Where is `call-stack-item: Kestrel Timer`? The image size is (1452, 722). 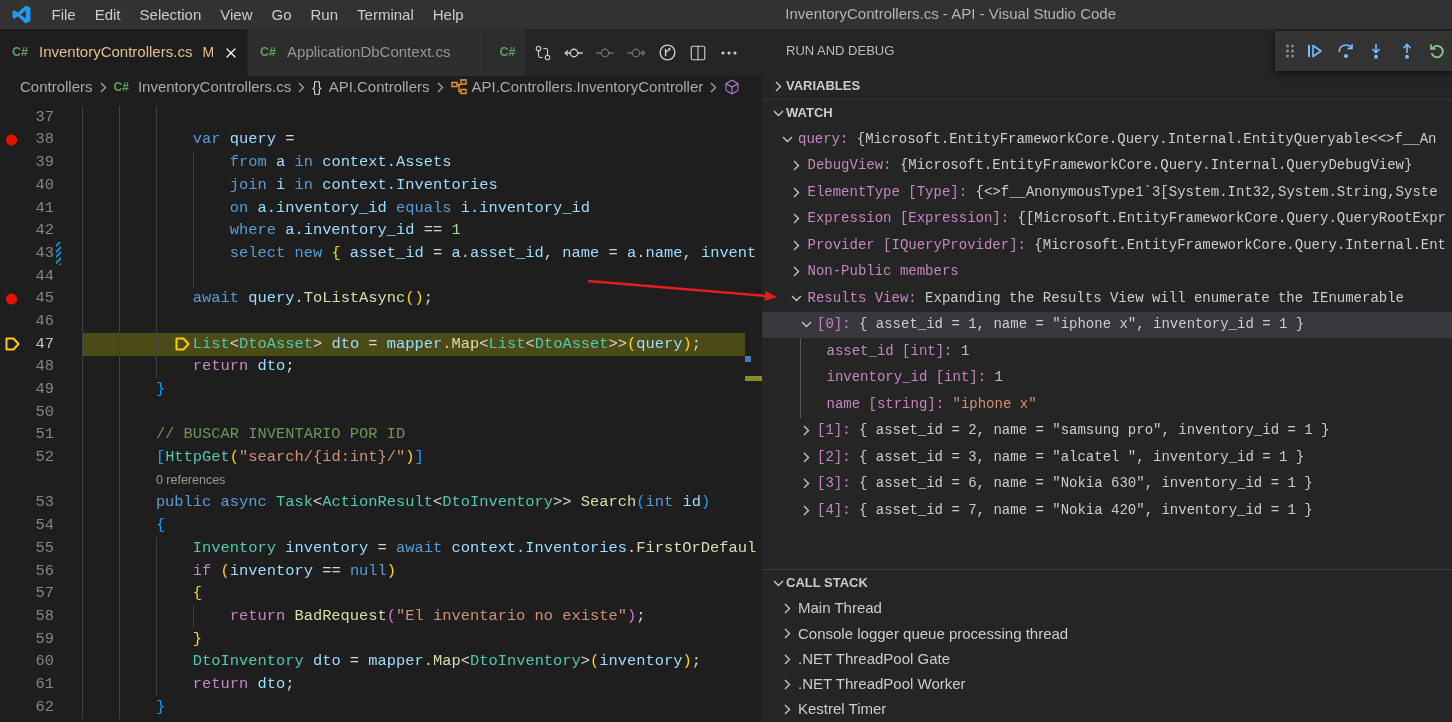
call-stack-item: Kestrel Timer is located at coordinates (1107, 709).